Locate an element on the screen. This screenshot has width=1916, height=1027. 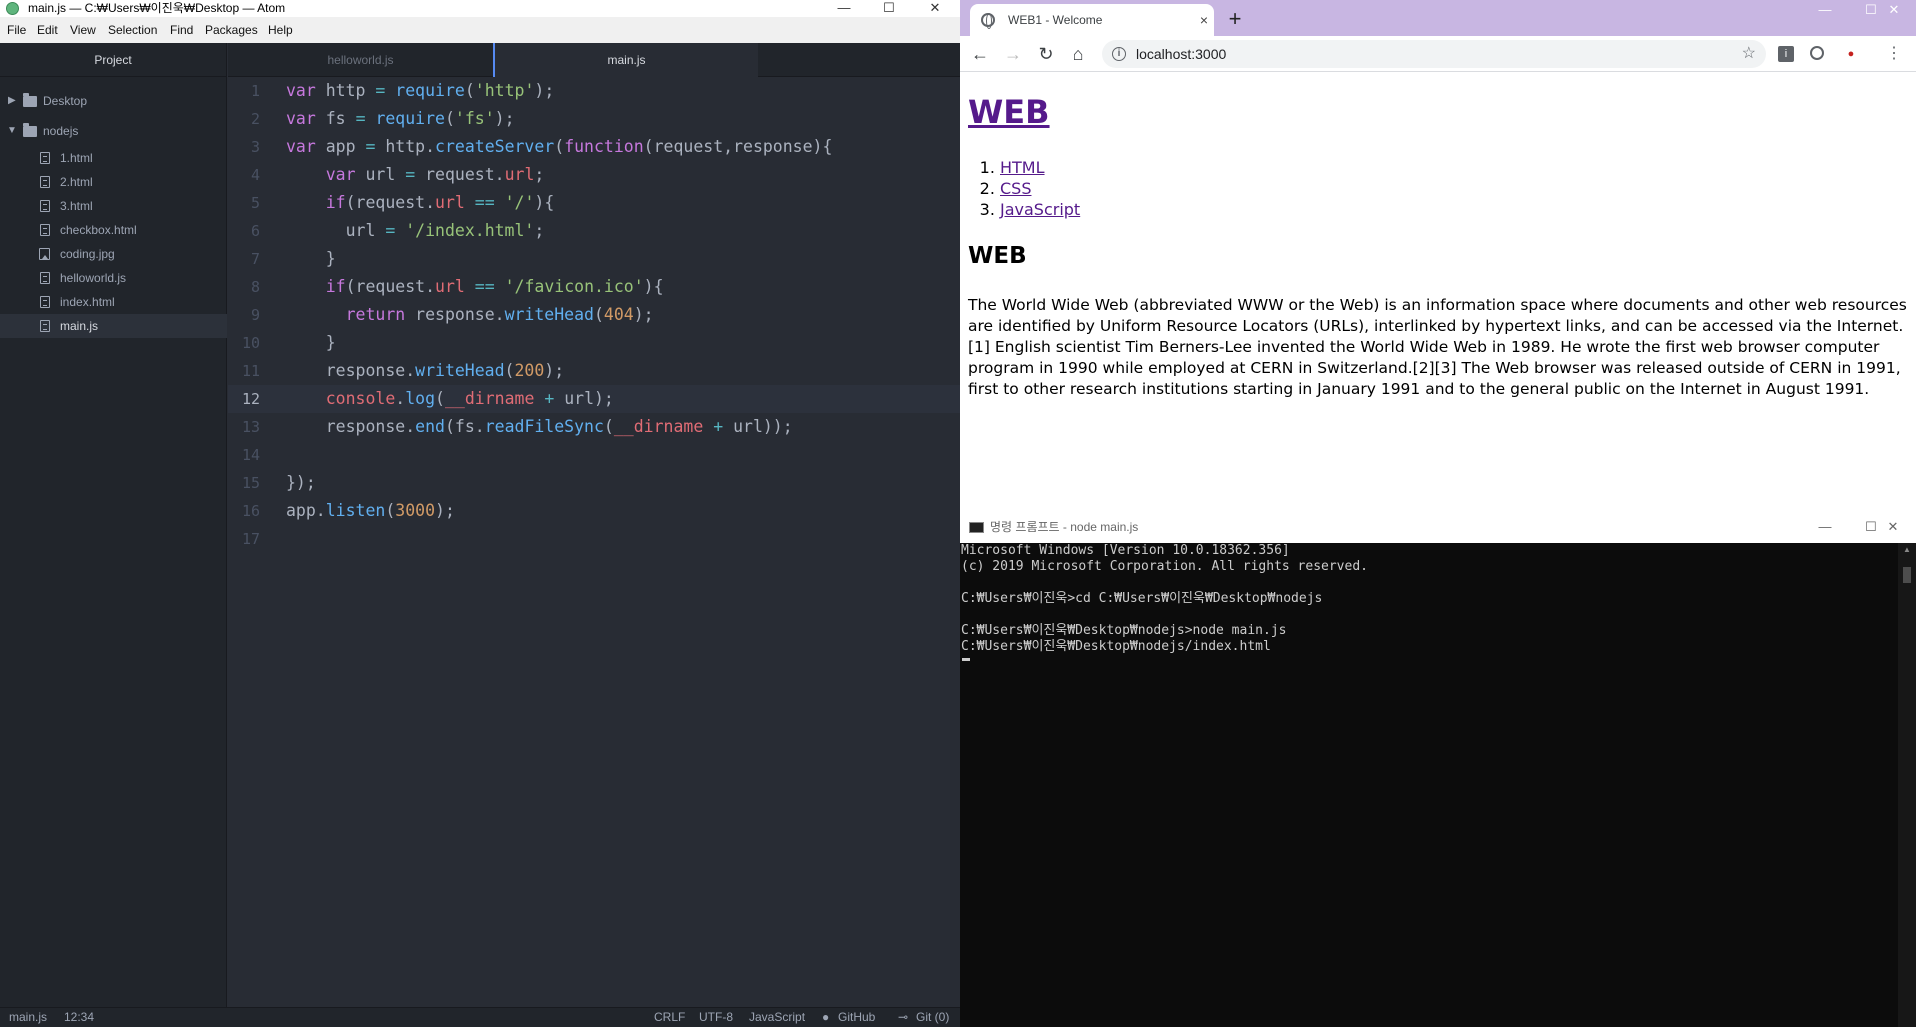
menu-edit: Edit is located at coordinates (47, 30).